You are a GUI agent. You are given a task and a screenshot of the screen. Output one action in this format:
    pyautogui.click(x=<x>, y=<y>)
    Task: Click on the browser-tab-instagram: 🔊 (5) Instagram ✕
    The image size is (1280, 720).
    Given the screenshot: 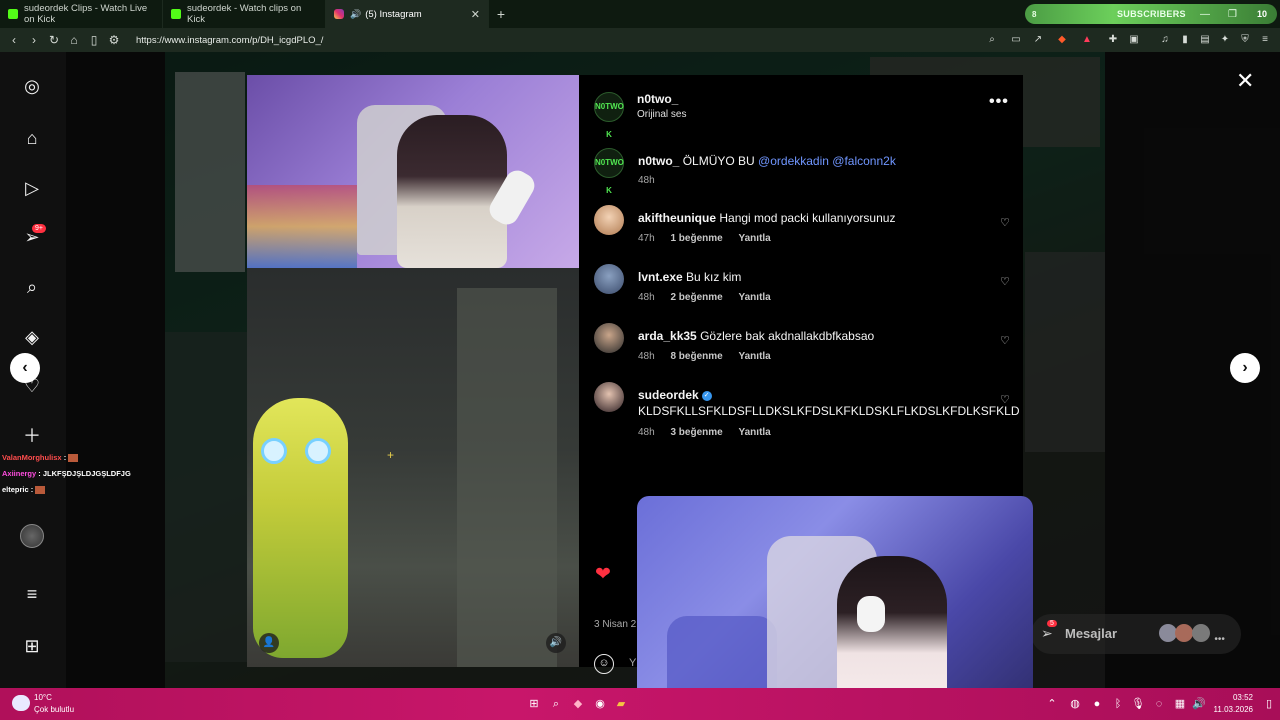 What is the action you would take?
    pyautogui.click(x=407, y=14)
    